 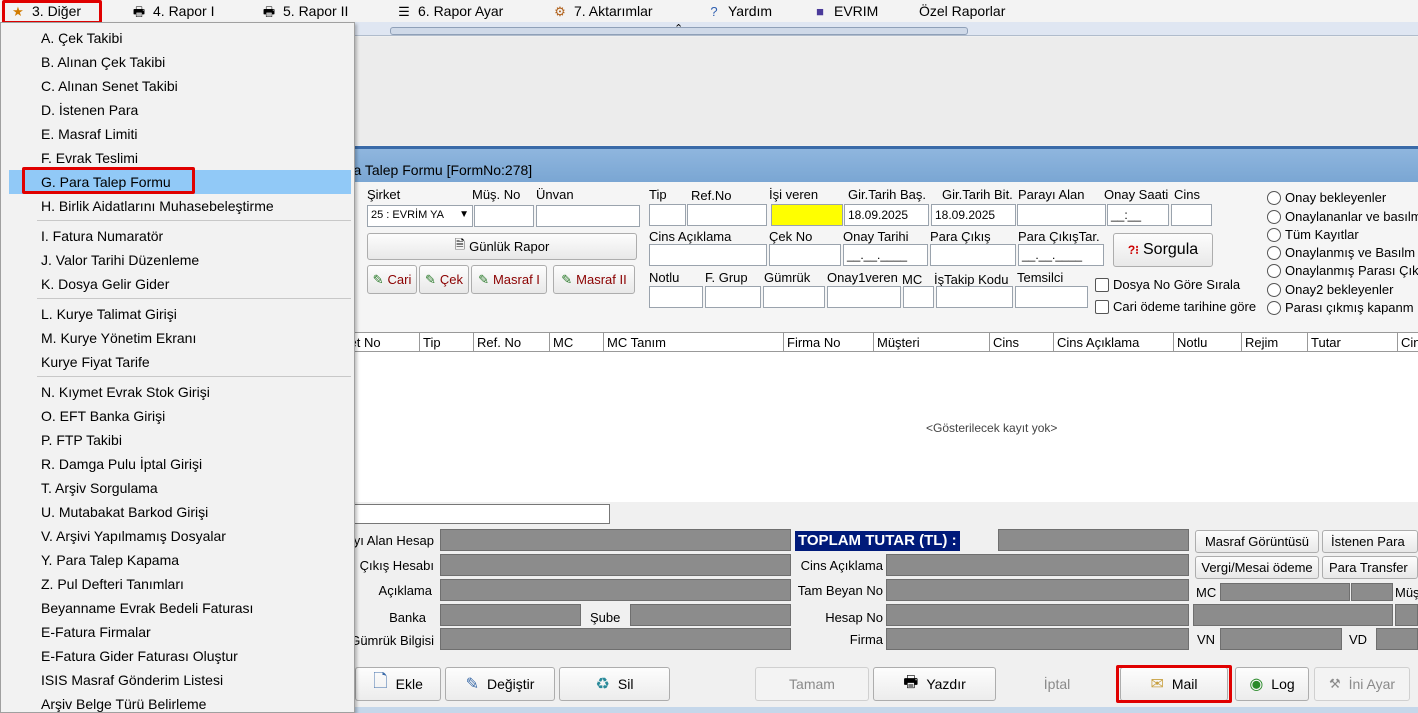 What do you see at coordinates (845, 11) in the screenshot?
I see `menu-evrim: ■ EVRIM` at bounding box center [845, 11].